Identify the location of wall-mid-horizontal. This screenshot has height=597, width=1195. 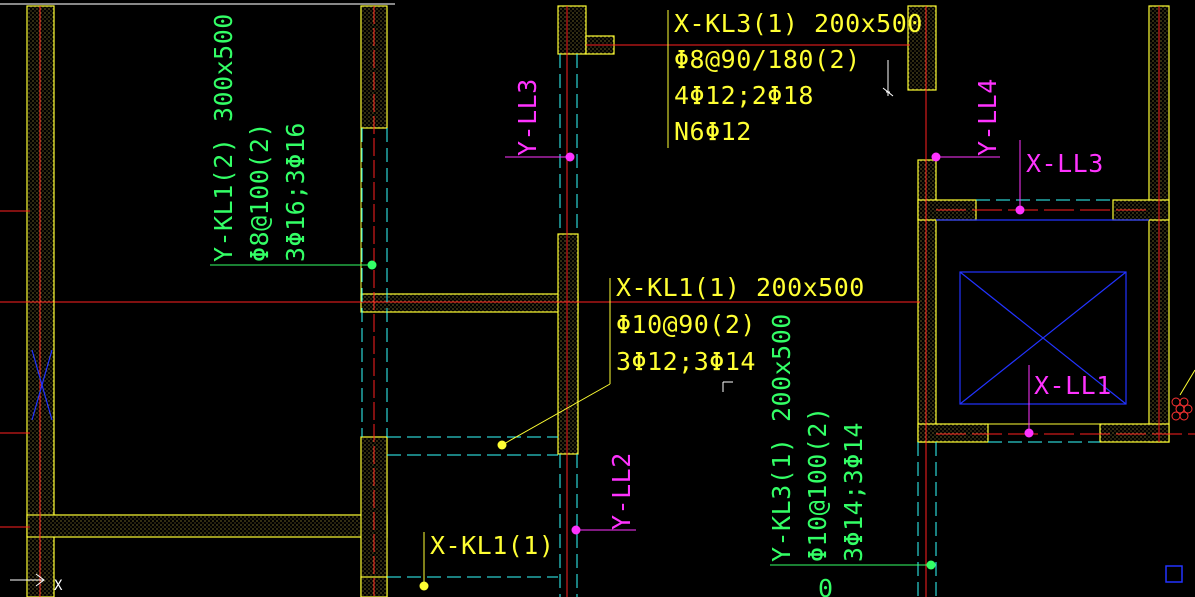
(469, 303).